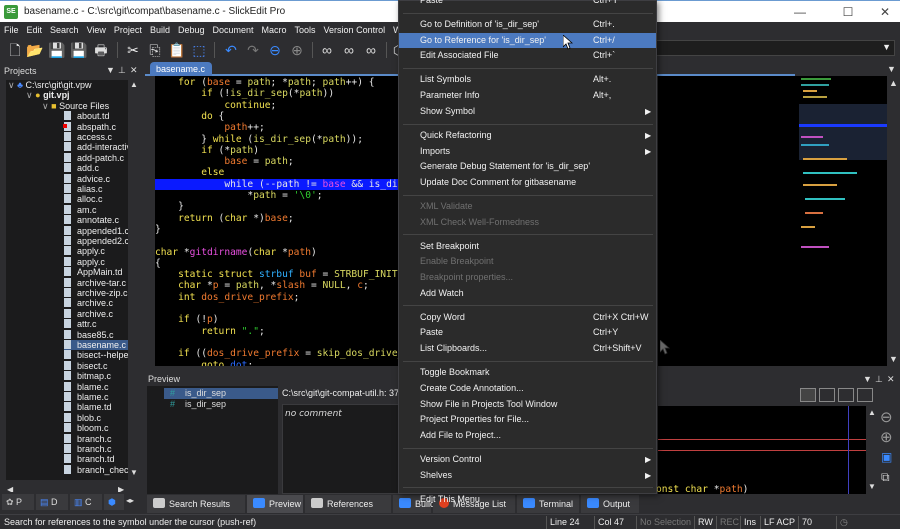  I want to click on code-line: while (--path != base && is_dir_se, so click(277, 184).